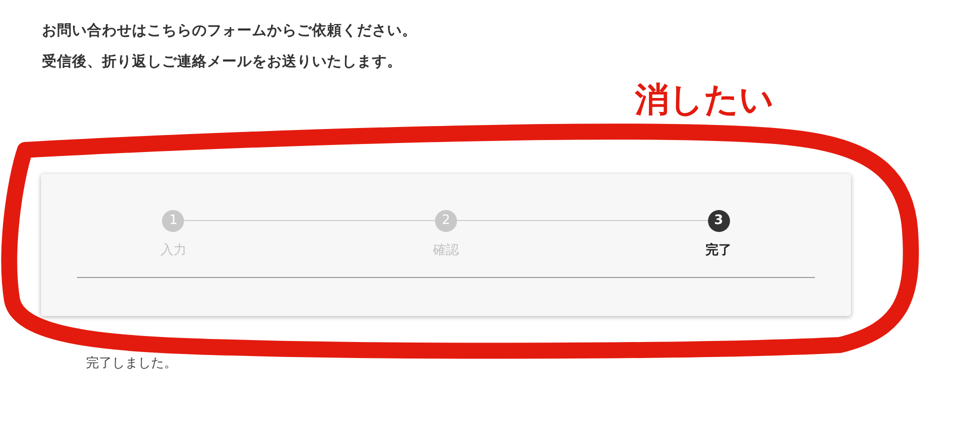 Image resolution: width=968 pixels, height=430 pixels. What do you see at coordinates (222, 62) in the screenshot?
I see `intro-text: 受信後、折り返しご連絡メールをお送りいたします。` at bounding box center [222, 62].